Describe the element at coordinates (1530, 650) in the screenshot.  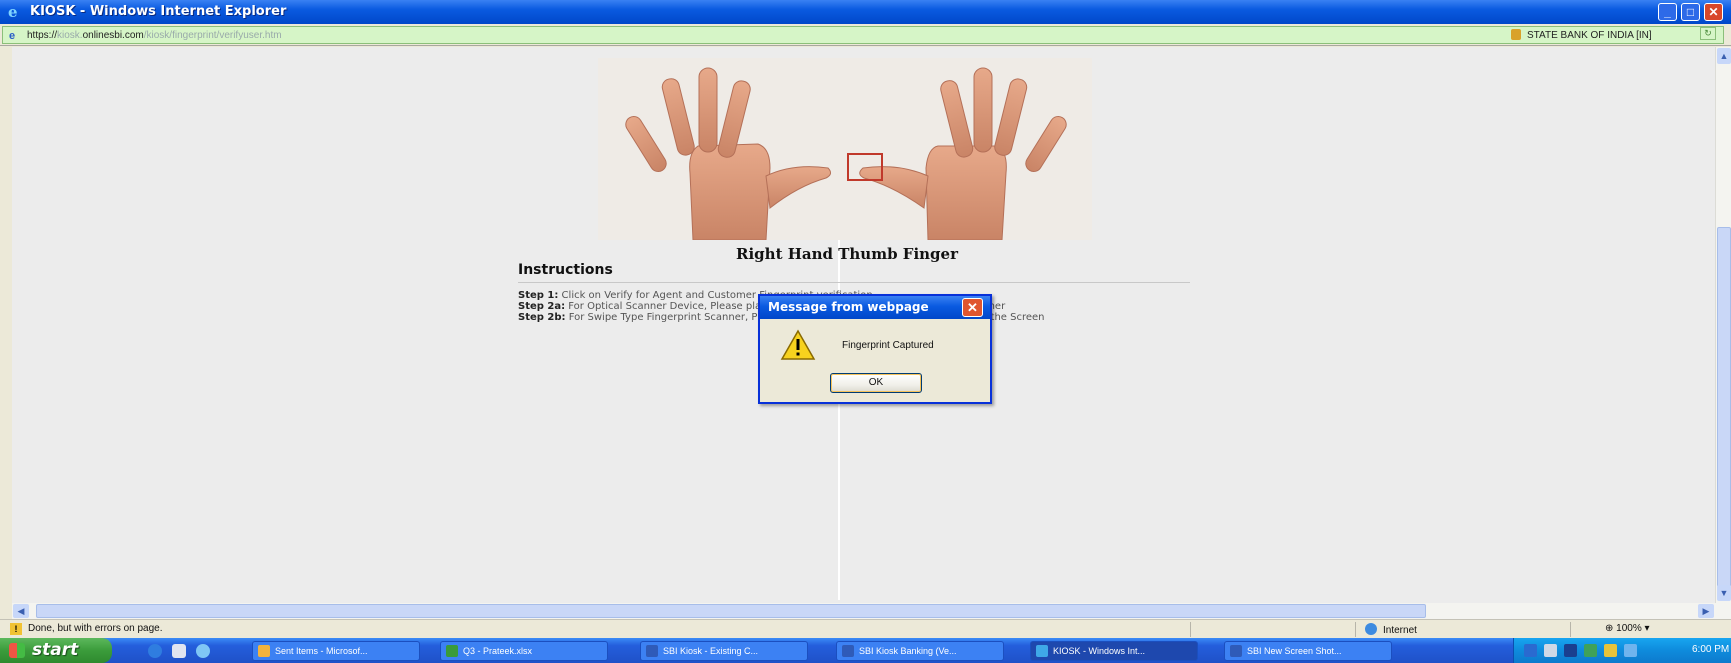
I see `tray-back-icon` at that location.